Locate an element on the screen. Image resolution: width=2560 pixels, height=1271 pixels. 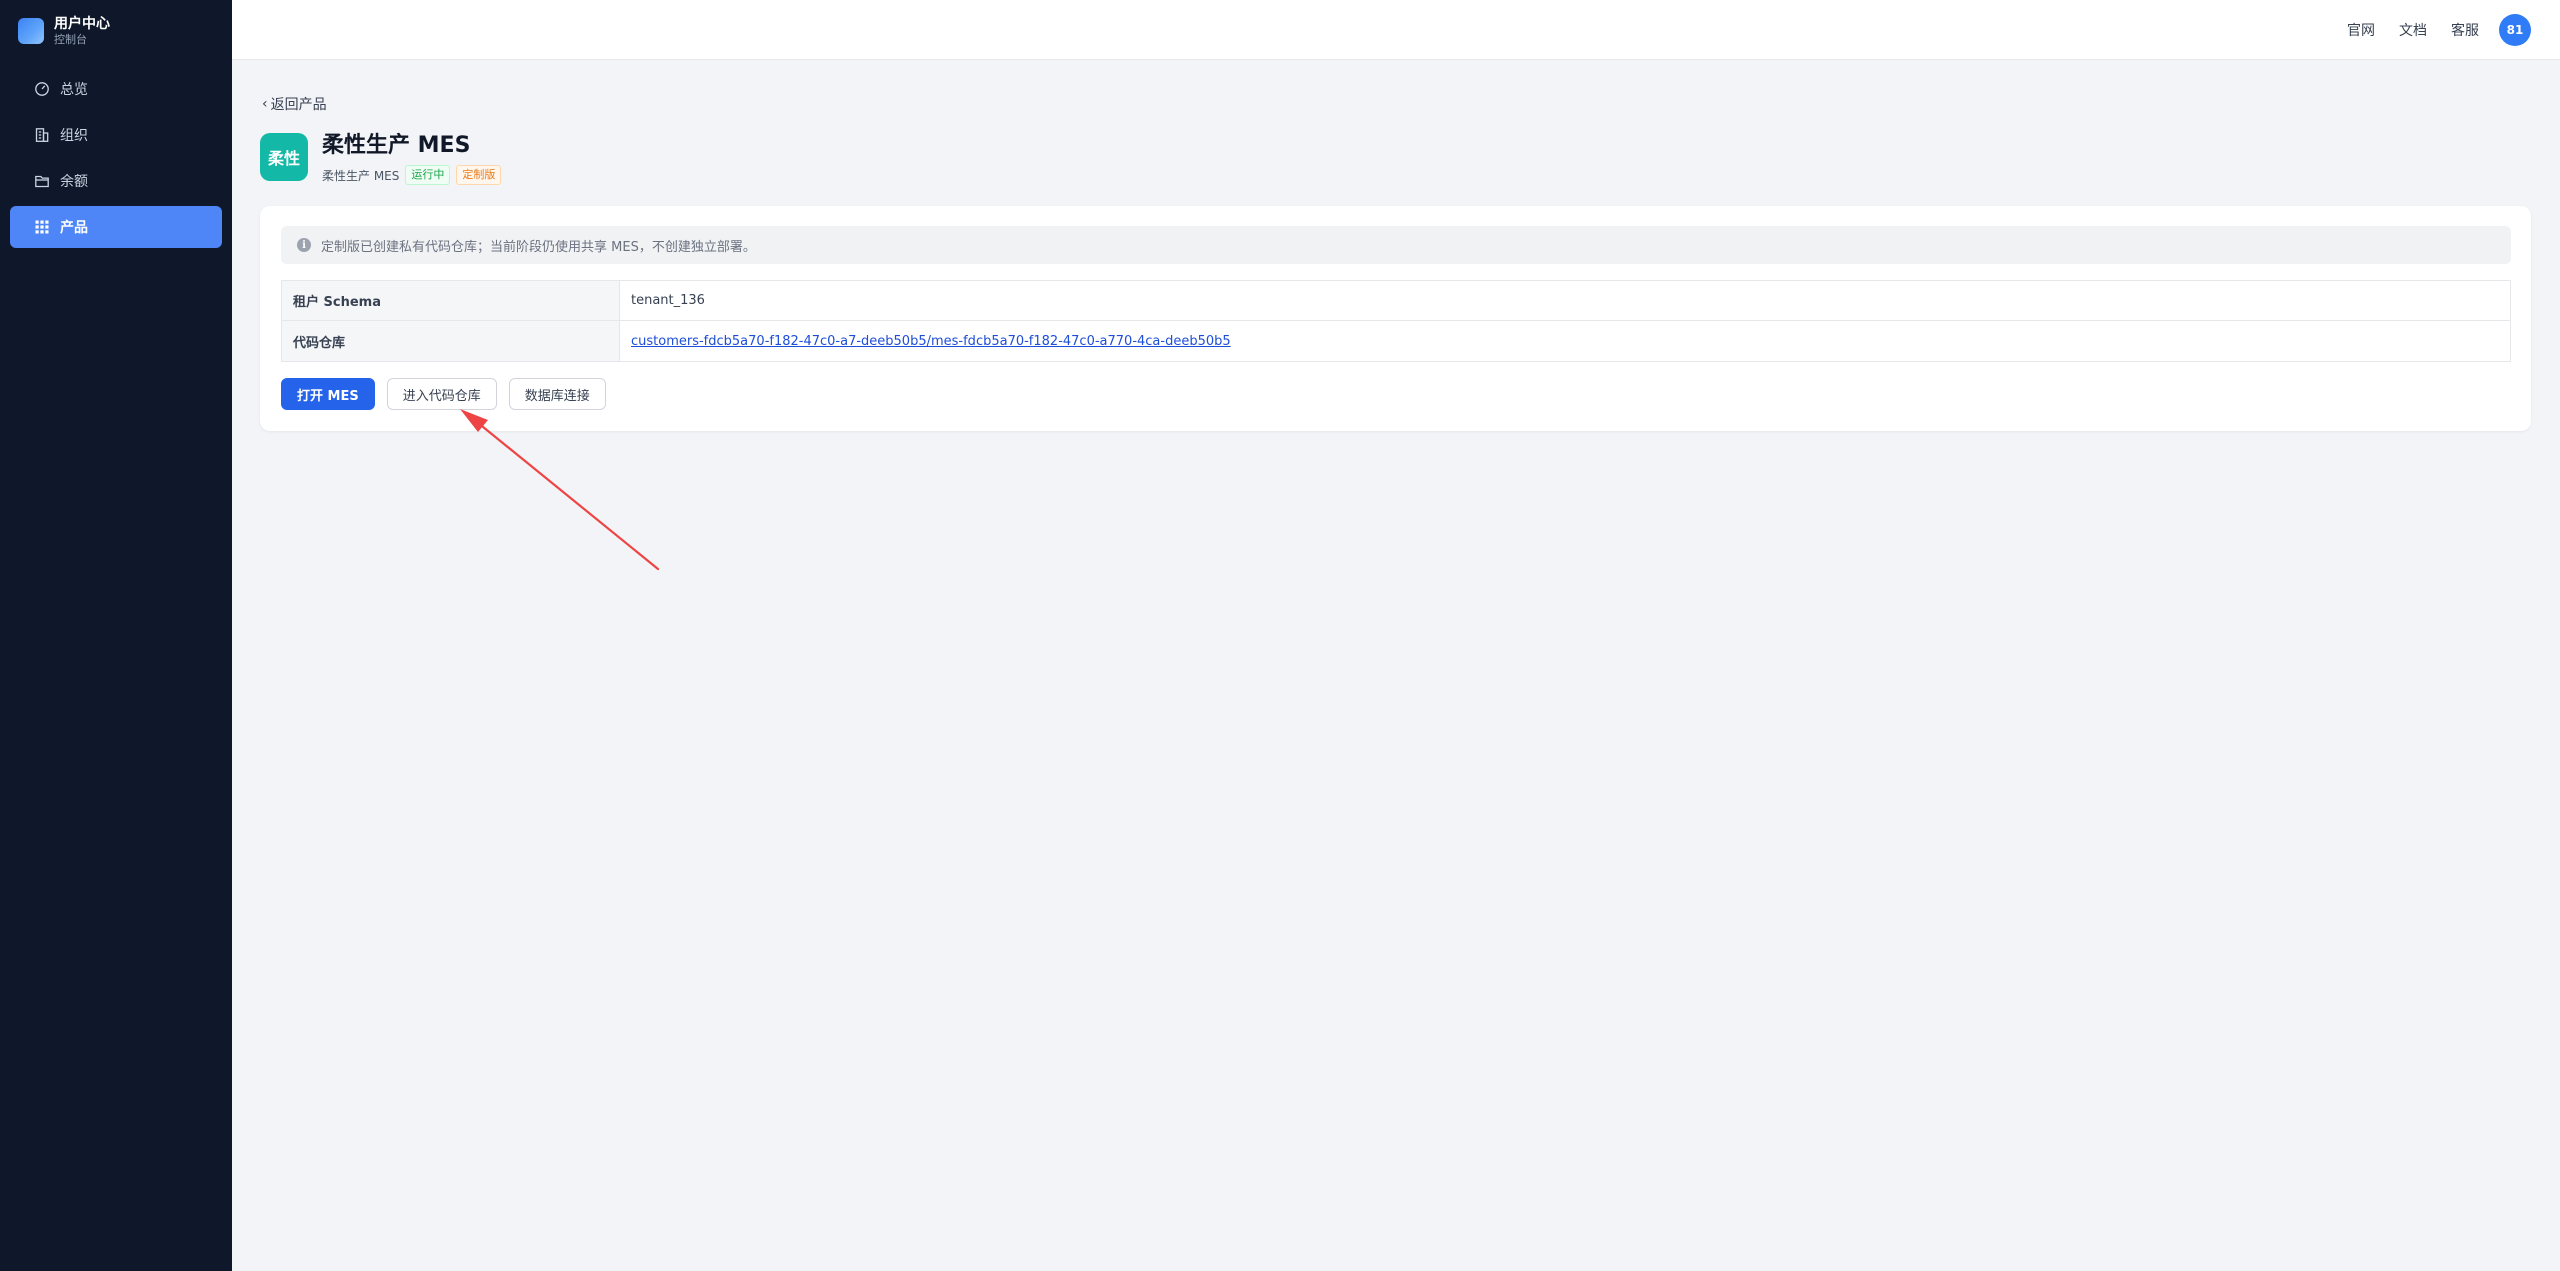
top-bar: 官网 文档 客服 81 is located at coordinates (1396, 30).